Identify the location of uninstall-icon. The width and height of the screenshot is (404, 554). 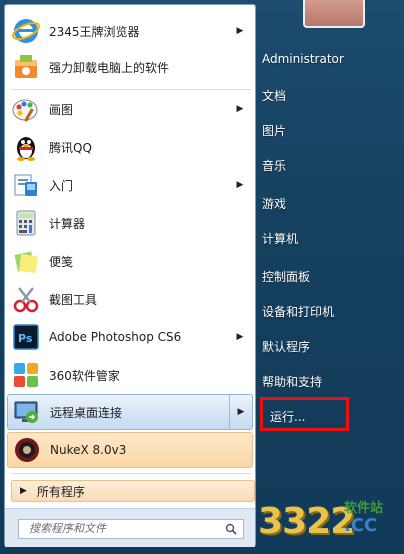
(26, 66).